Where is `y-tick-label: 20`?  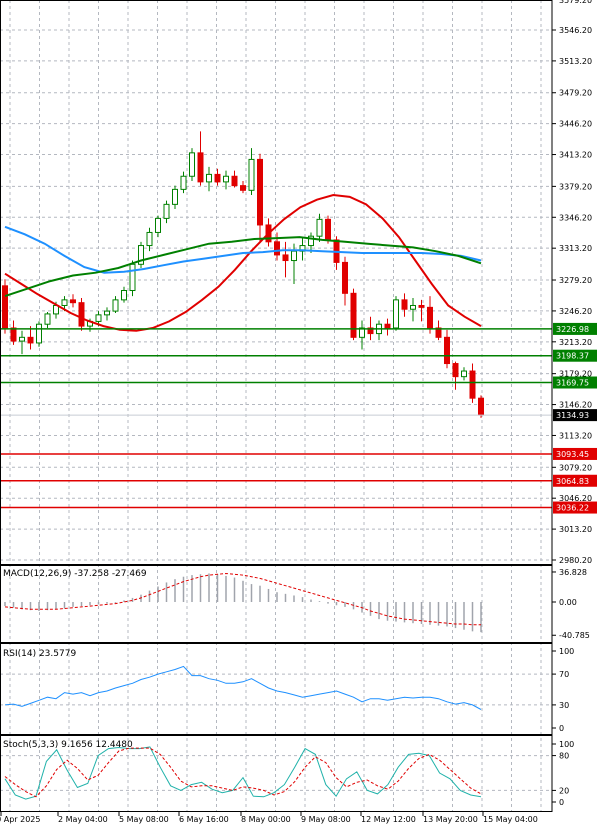
y-tick-label: 20 is located at coordinates (564, 790).